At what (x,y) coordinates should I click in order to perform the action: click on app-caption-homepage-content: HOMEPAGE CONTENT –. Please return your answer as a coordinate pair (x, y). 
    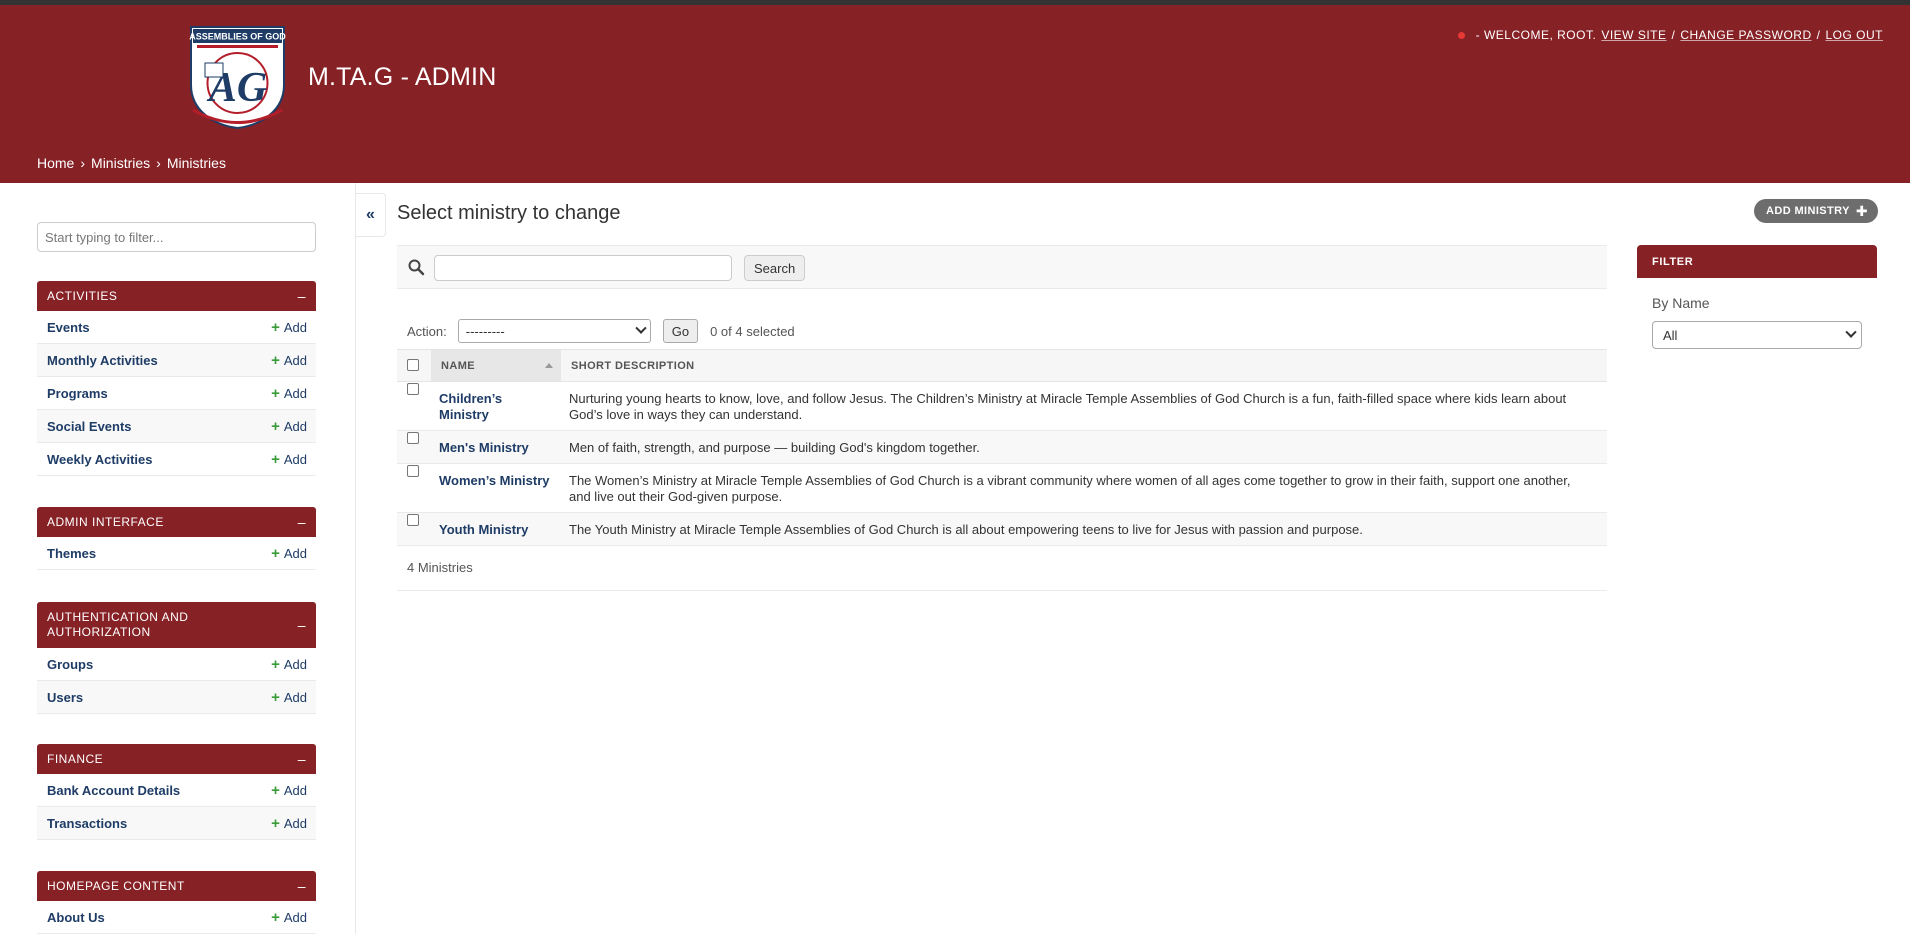
    Looking at the image, I should click on (176, 886).